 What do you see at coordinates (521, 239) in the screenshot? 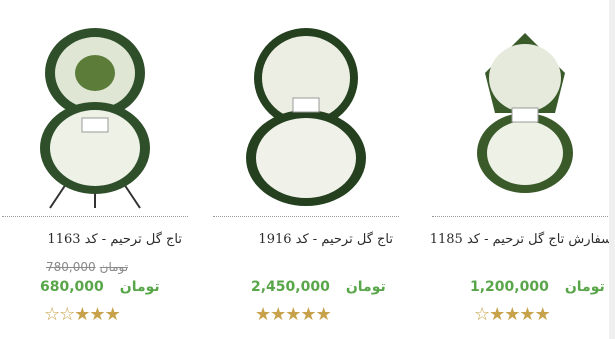
I see `product-title: سفارش تاج گل ترحیم - کد 1185` at bounding box center [521, 239].